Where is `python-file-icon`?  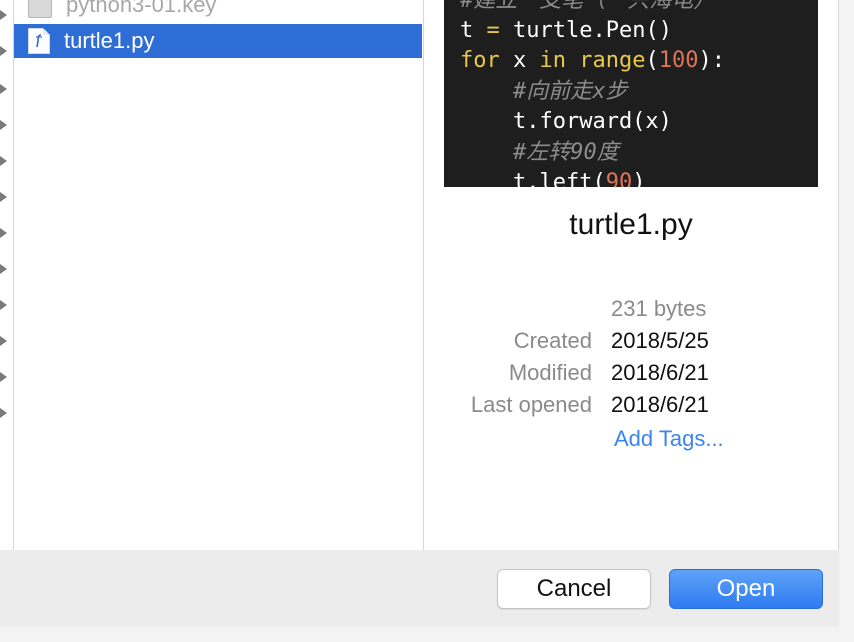
python-file-icon is located at coordinates (39, 41).